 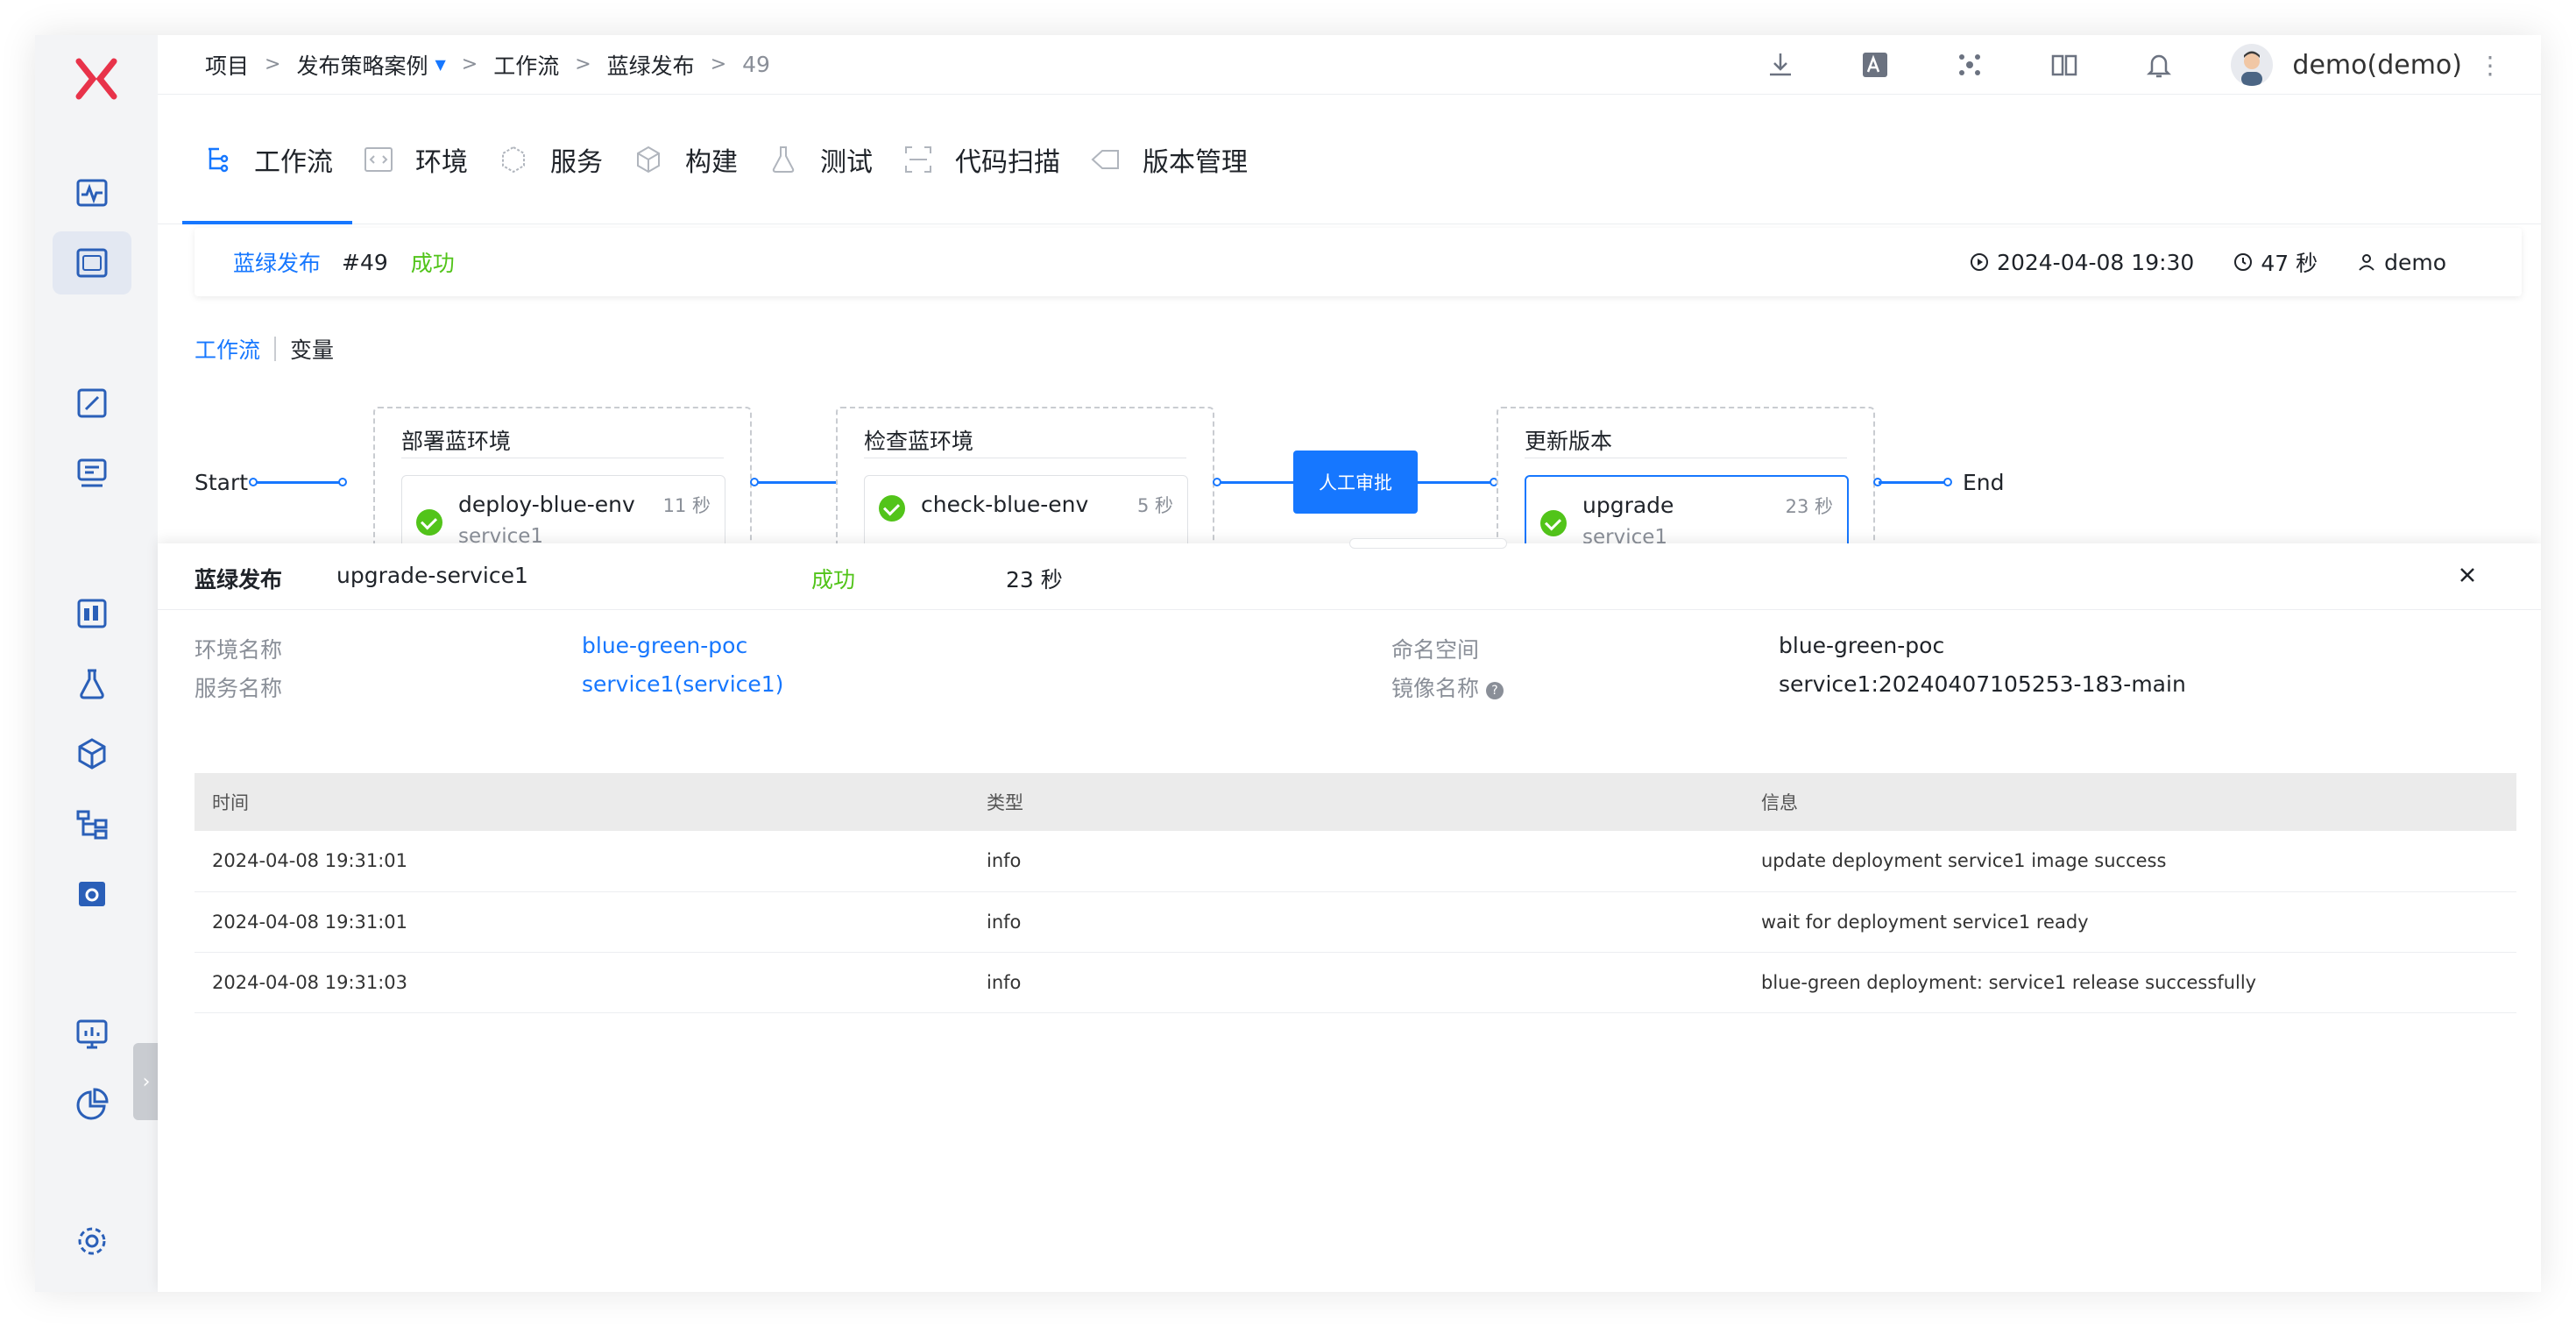 I want to click on run-start-time: 2024-04-08 19:30, so click(x=2081, y=262).